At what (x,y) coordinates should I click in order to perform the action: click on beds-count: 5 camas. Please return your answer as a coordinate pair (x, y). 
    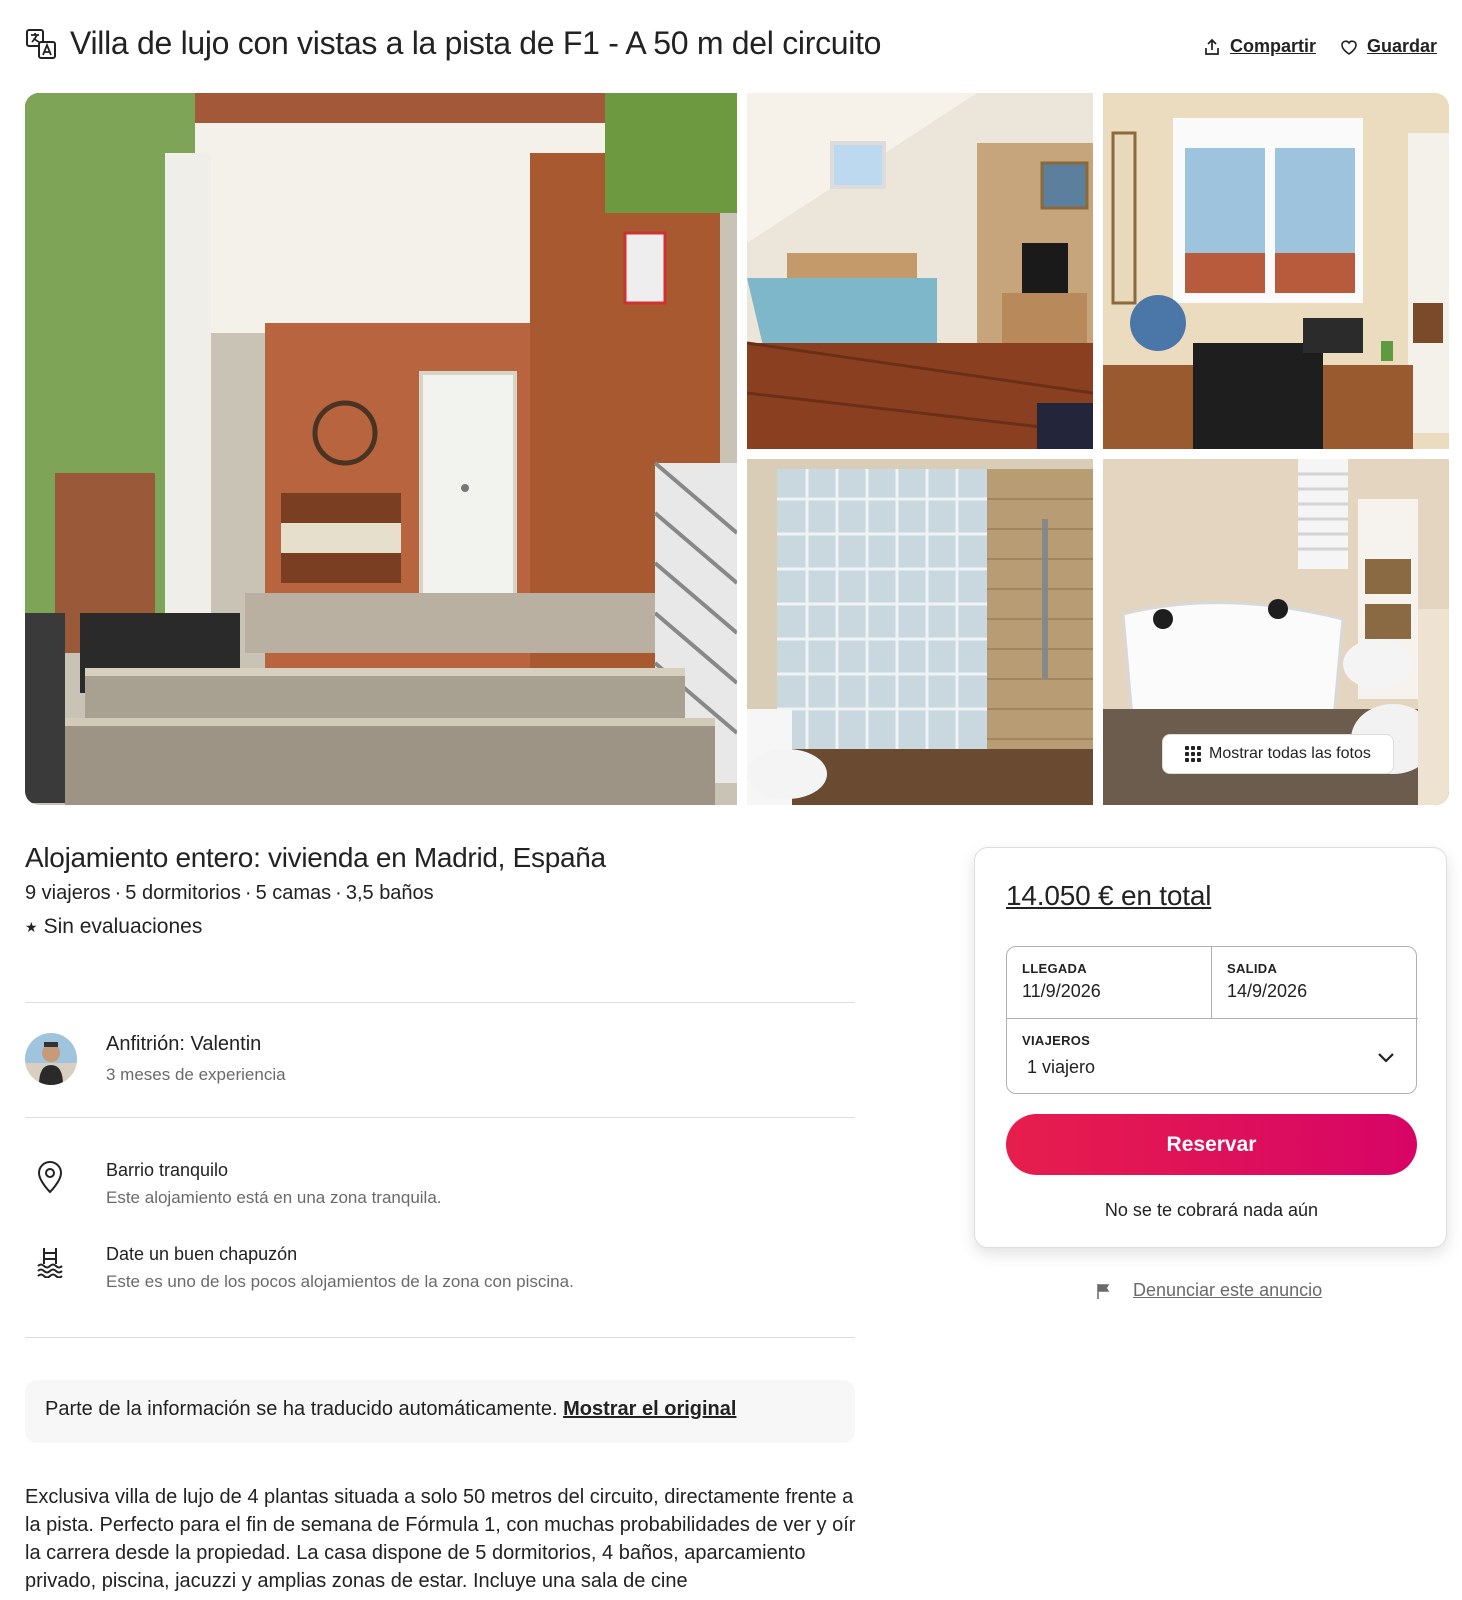
    Looking at the image, I should click on (293, 893).